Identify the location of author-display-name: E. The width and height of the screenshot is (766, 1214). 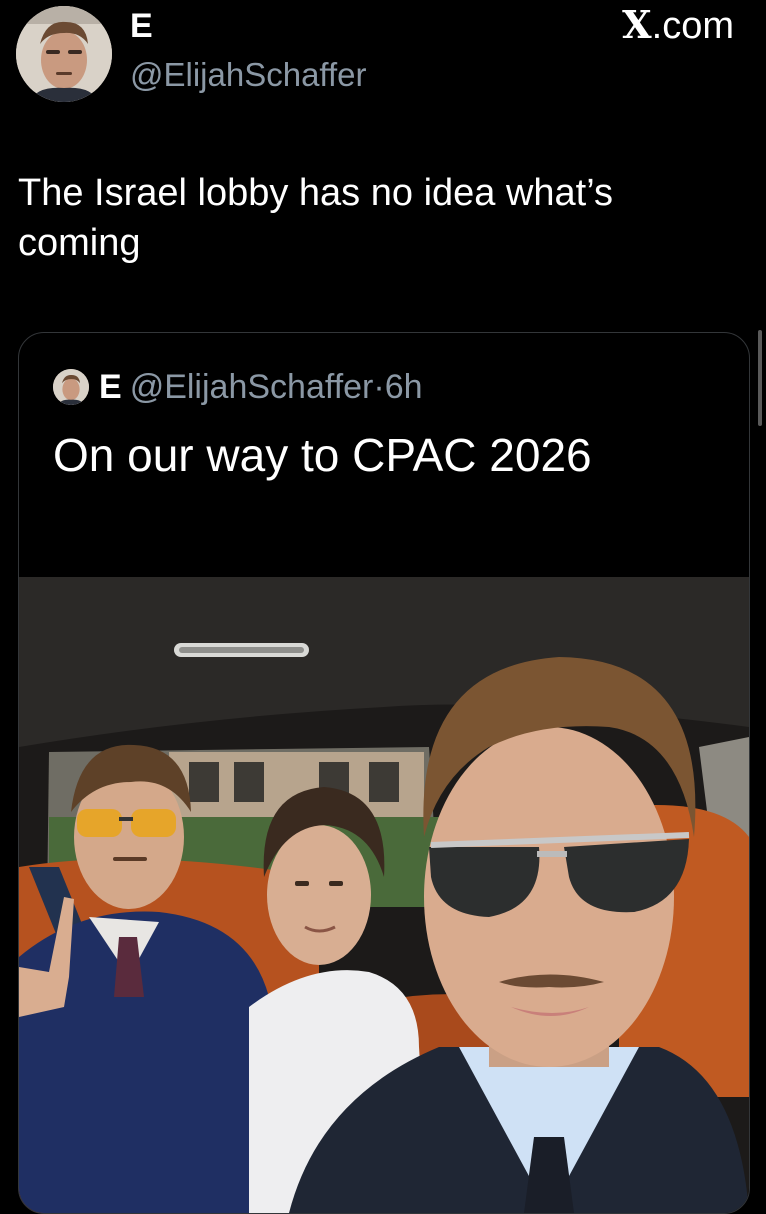
(141, 26).